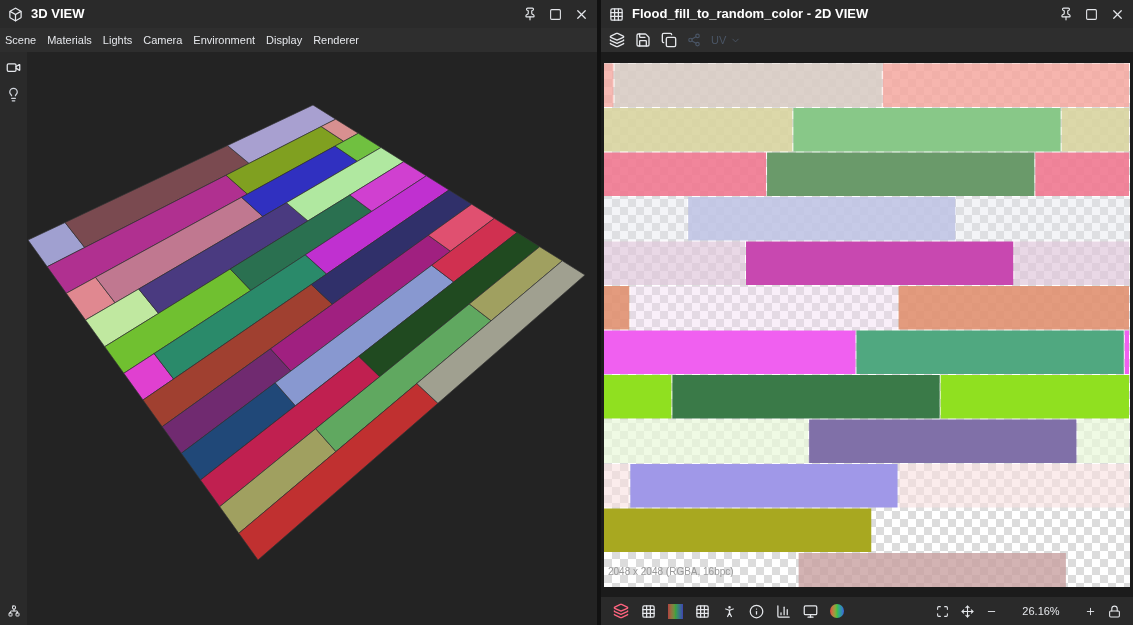  What do you see at coordinates (69, 40) in the screenshot?
I see `menu-item: Materials` at bounding box center [69, 40].